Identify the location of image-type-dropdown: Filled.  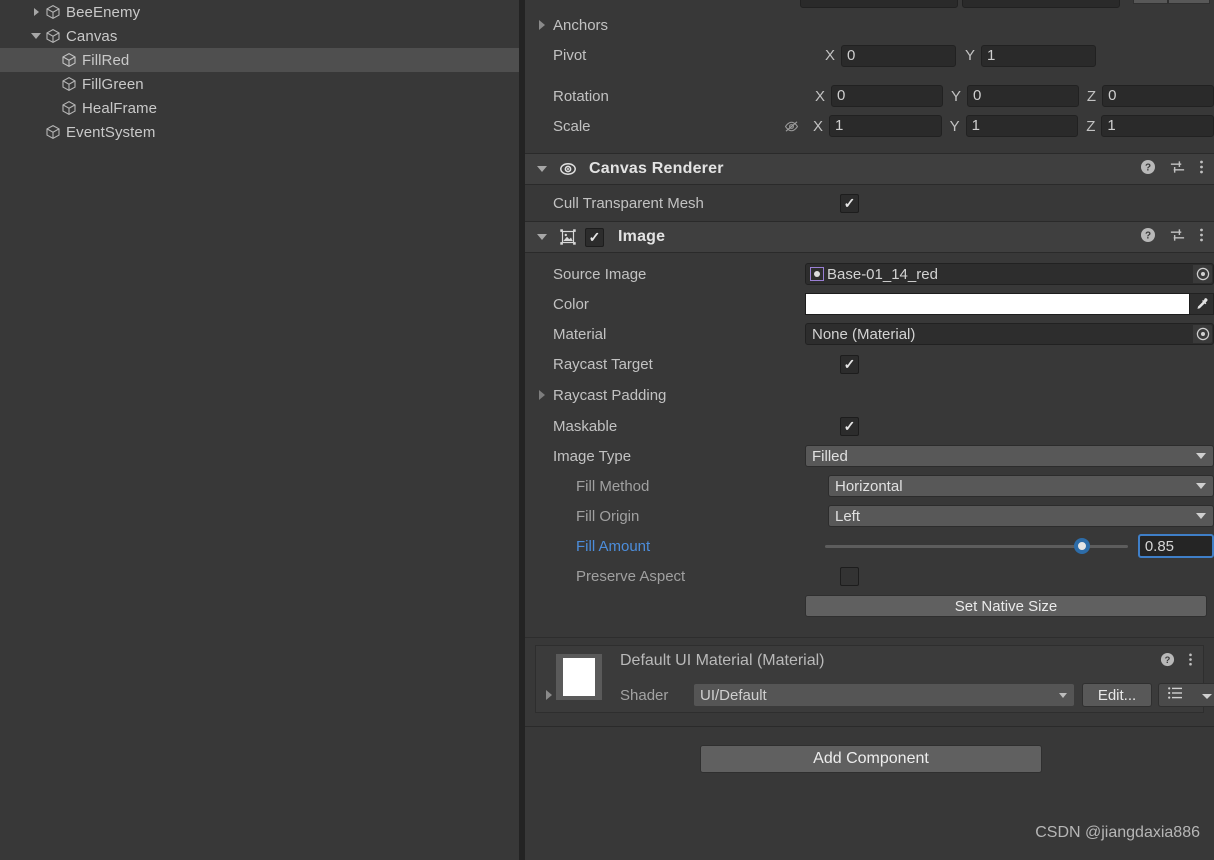
(1009, 456).